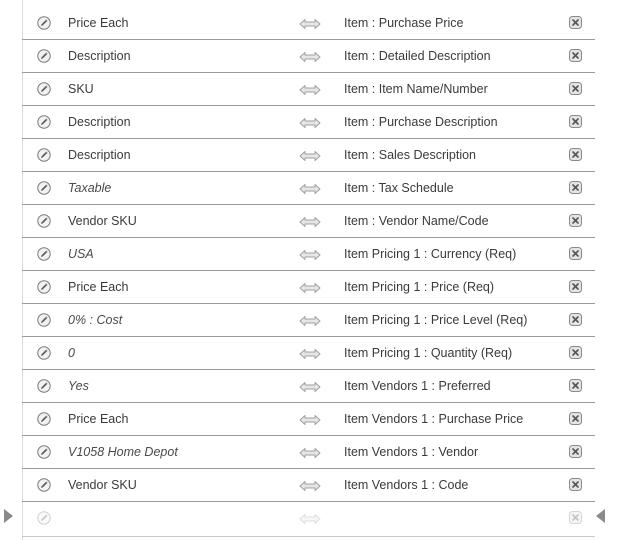 The width and height of the screenshot is (617, 540). I want to click on mapping-row: V1058 Home Depot Item Vendors 1 : Vendor, so click(308, 452).